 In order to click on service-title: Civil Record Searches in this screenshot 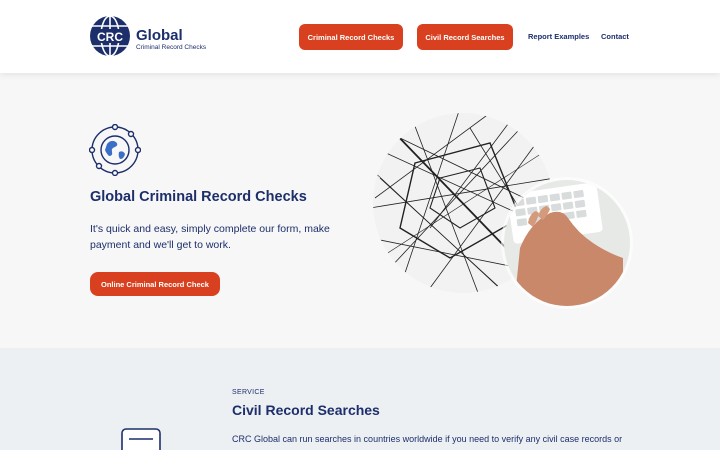, I will do `click(306, 410)`.